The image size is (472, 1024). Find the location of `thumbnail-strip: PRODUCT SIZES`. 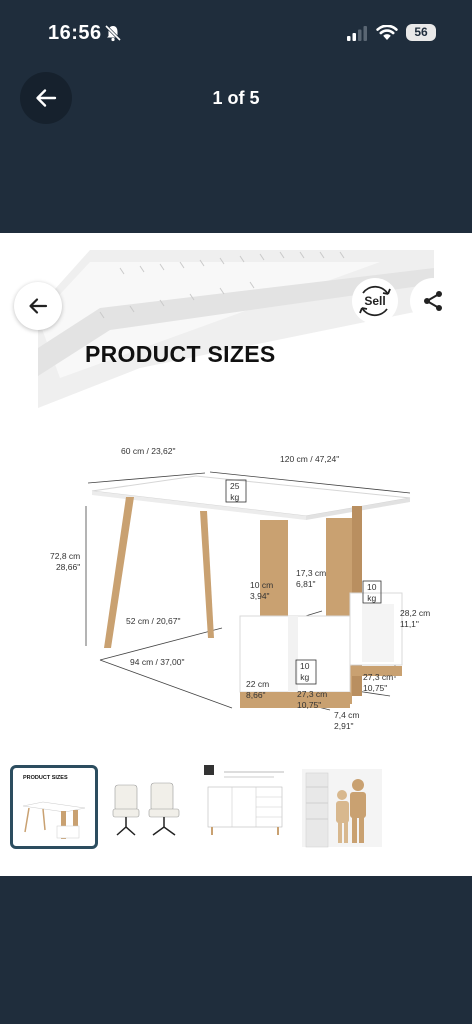

thumbnail-strip: PRODUCT SIZES is located at coordinates (236, 809).